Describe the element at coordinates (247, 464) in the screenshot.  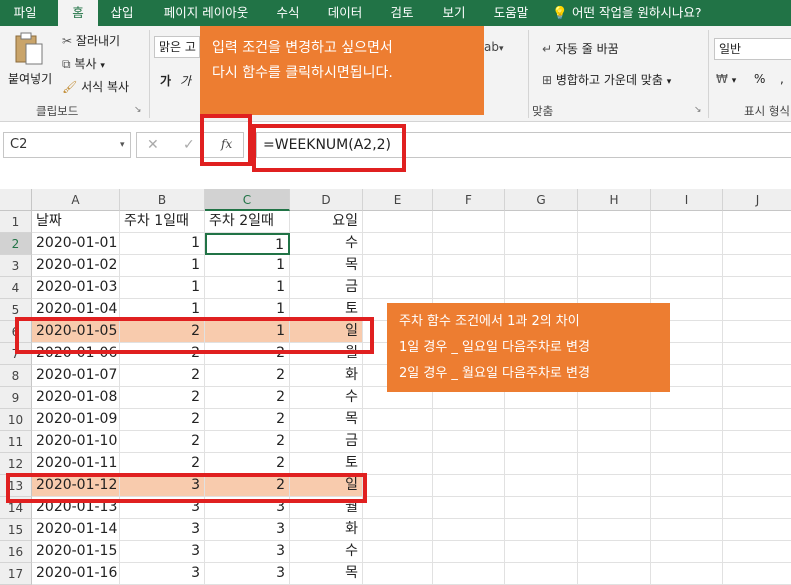
I see `cell-c12: 2` at that location.